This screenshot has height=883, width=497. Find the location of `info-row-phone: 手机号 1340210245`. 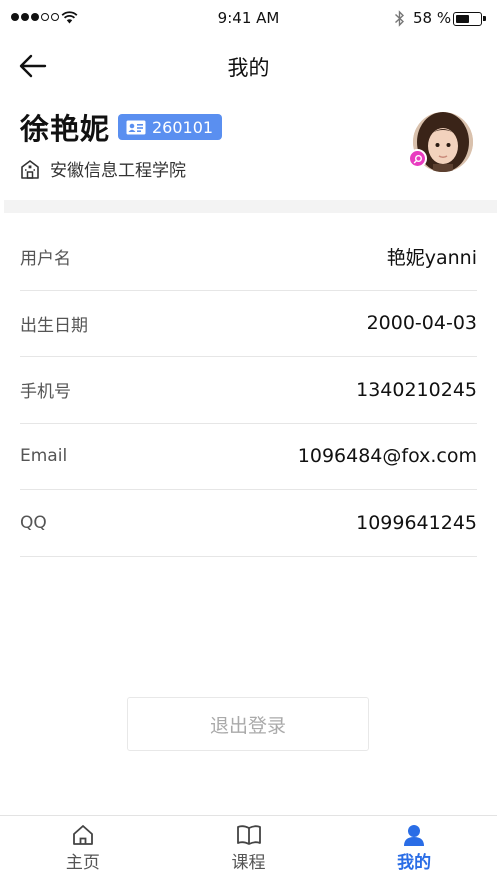

info-row-phone: 手机号 1340210245 is located at coordinates (248, 390).